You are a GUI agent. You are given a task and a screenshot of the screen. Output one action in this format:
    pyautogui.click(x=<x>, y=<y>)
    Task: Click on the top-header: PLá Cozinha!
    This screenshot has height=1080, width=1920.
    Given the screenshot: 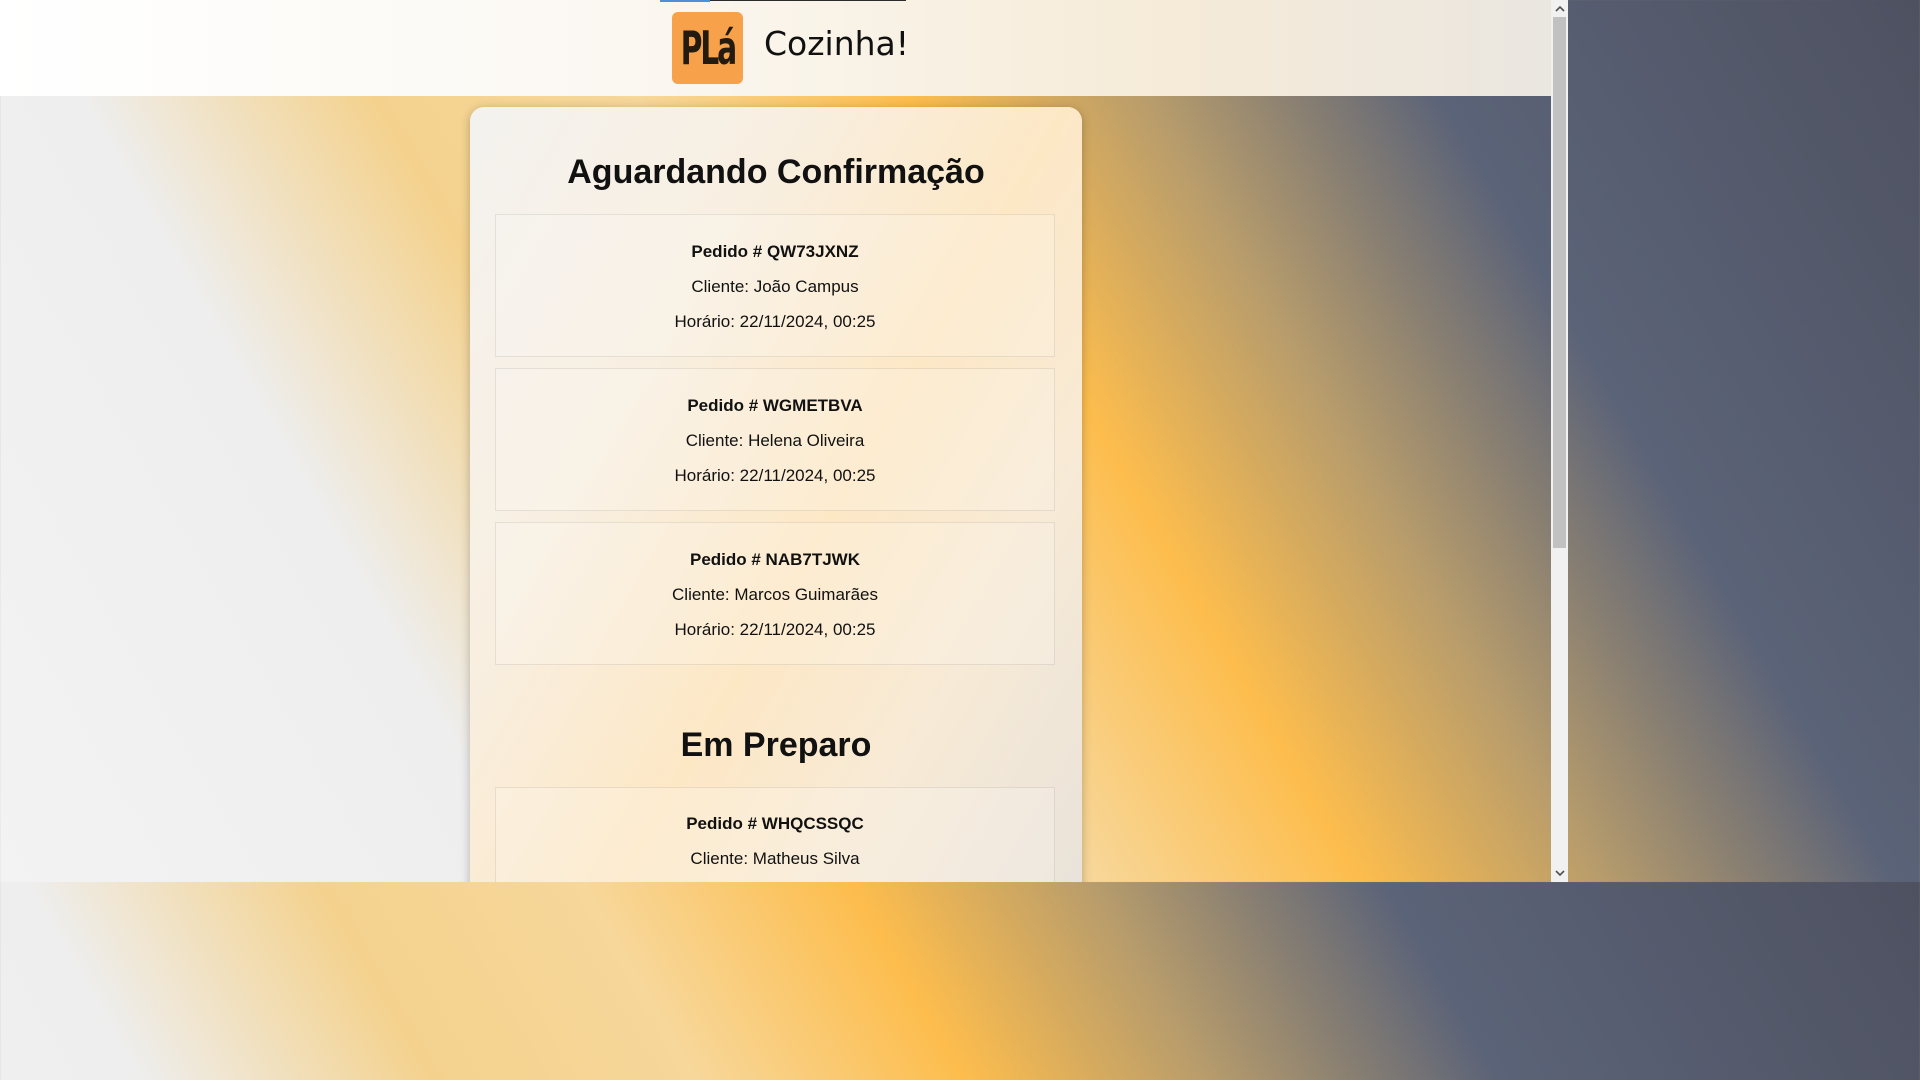 What is the action you would take?
    pyautogui.click(x=775, y=48)
    